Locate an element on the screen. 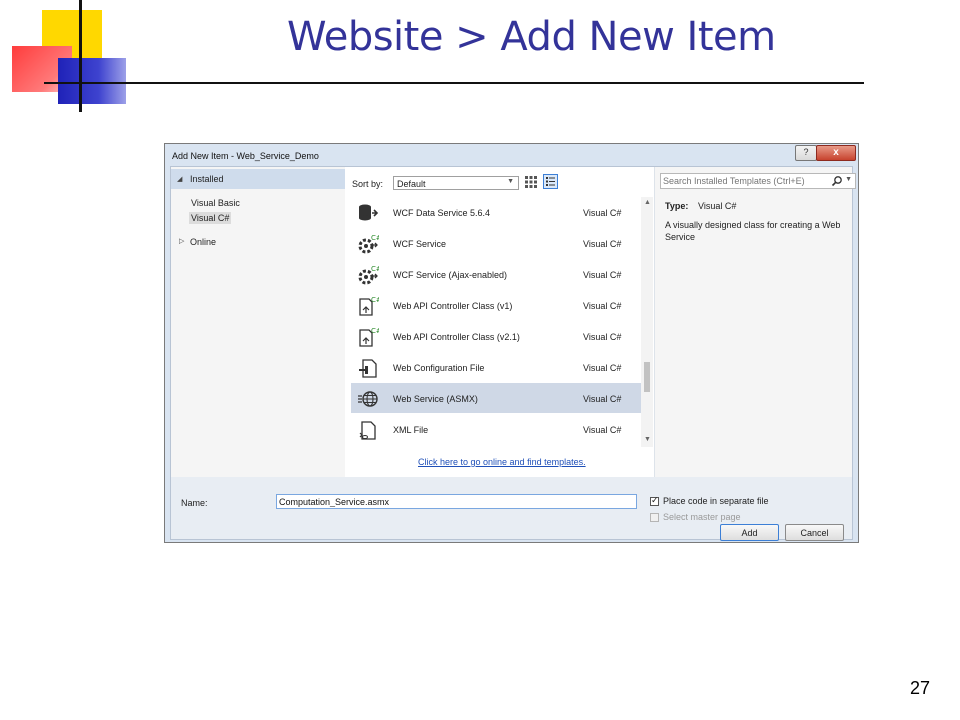 The image size is (960, 720). dialog-title: Add New Item - Web_Service_Demo is located at coordinates (245, 156).